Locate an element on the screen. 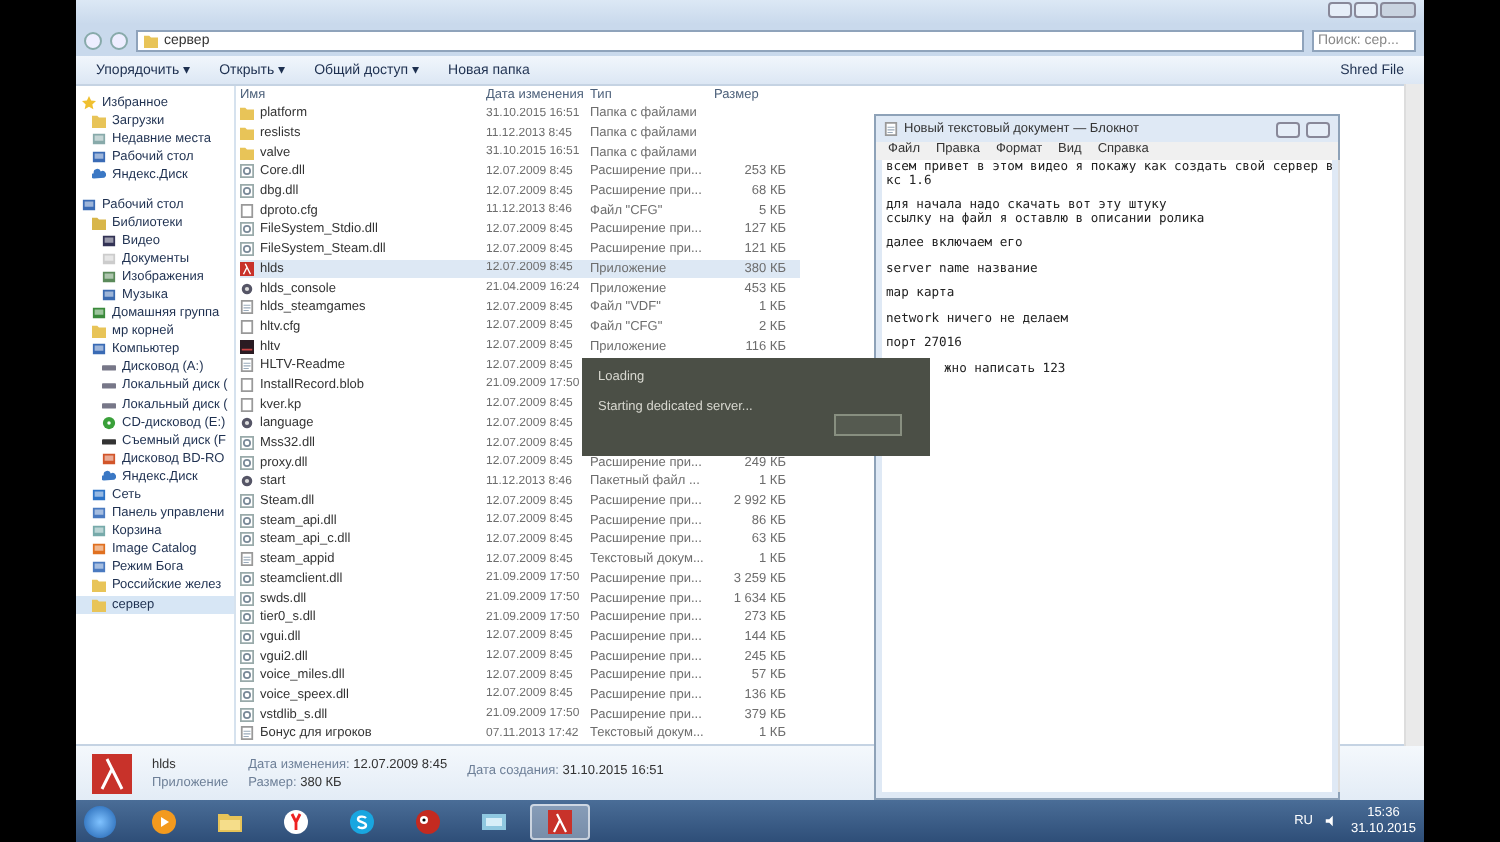  drive-icon is located at coordinates (109, 440).